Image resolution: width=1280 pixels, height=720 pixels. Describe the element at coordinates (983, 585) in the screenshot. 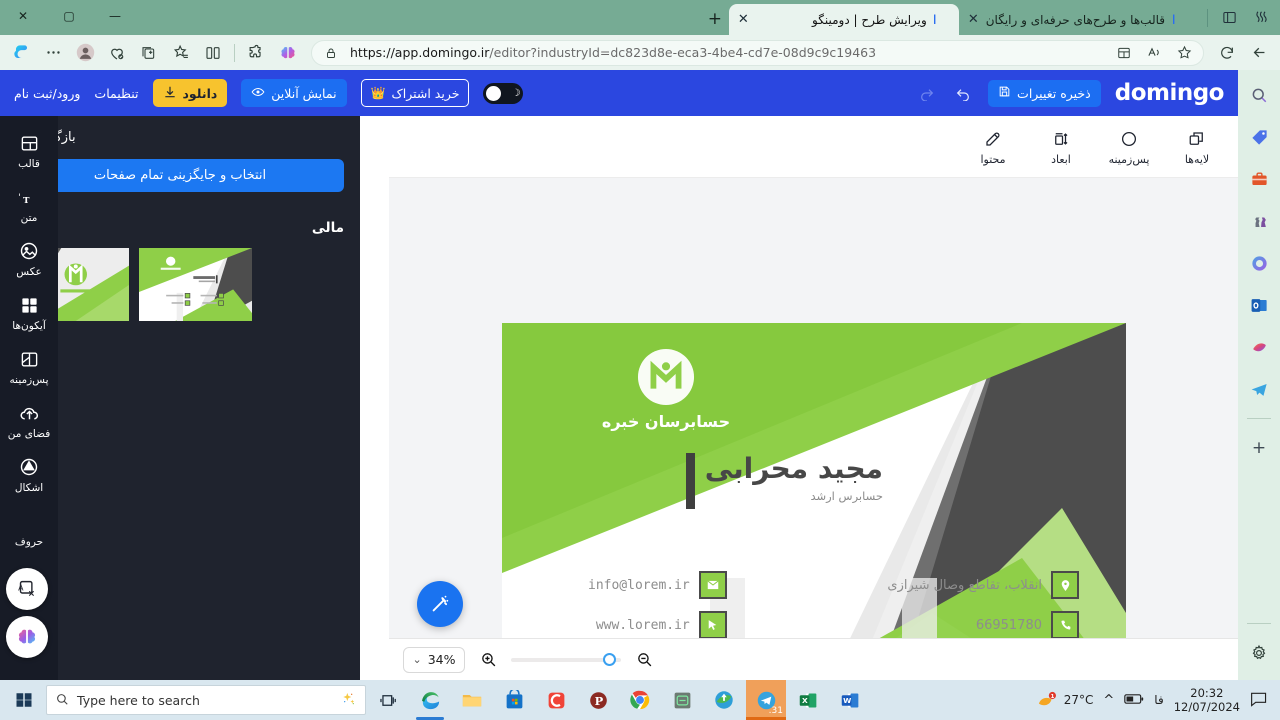

I see `contact-row-address: انقلاب، تقاطع وصال شیرازی` at that location.